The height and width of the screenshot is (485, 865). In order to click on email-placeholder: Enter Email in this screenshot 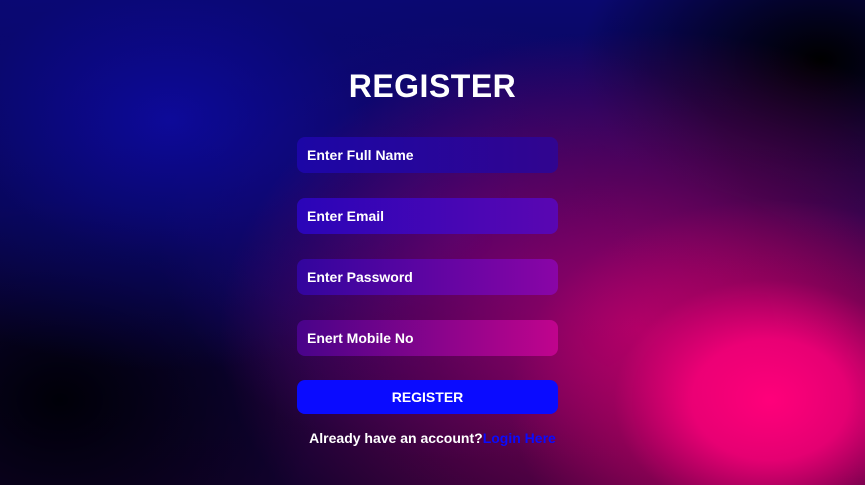, I will do `click(346, 216)`.